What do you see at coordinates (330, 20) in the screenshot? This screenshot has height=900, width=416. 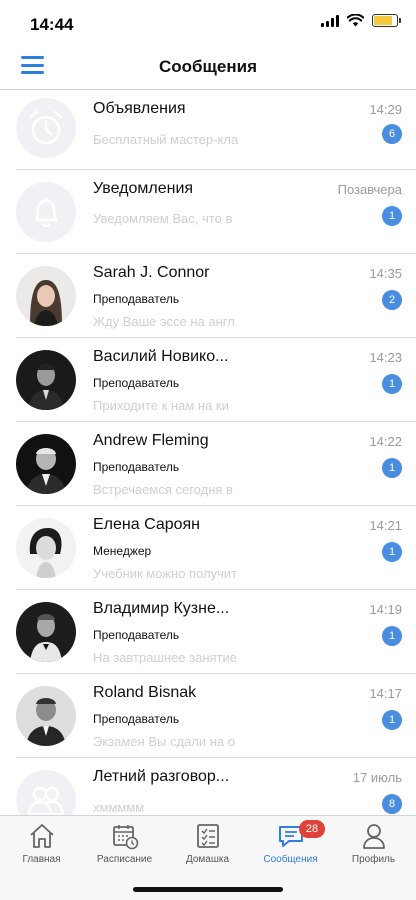 I see `cellular-signal-icon` at bounding box center [330, 20].